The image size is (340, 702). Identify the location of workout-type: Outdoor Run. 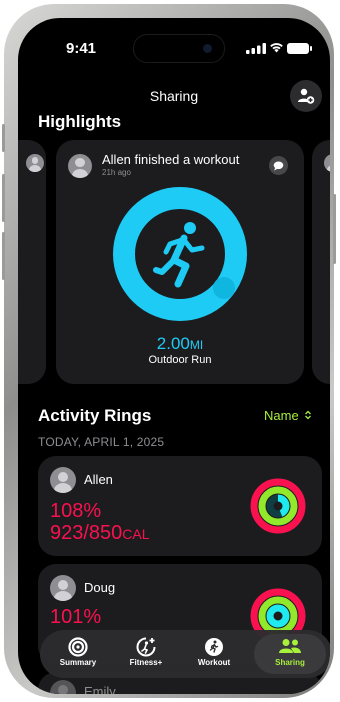
(180, 360).